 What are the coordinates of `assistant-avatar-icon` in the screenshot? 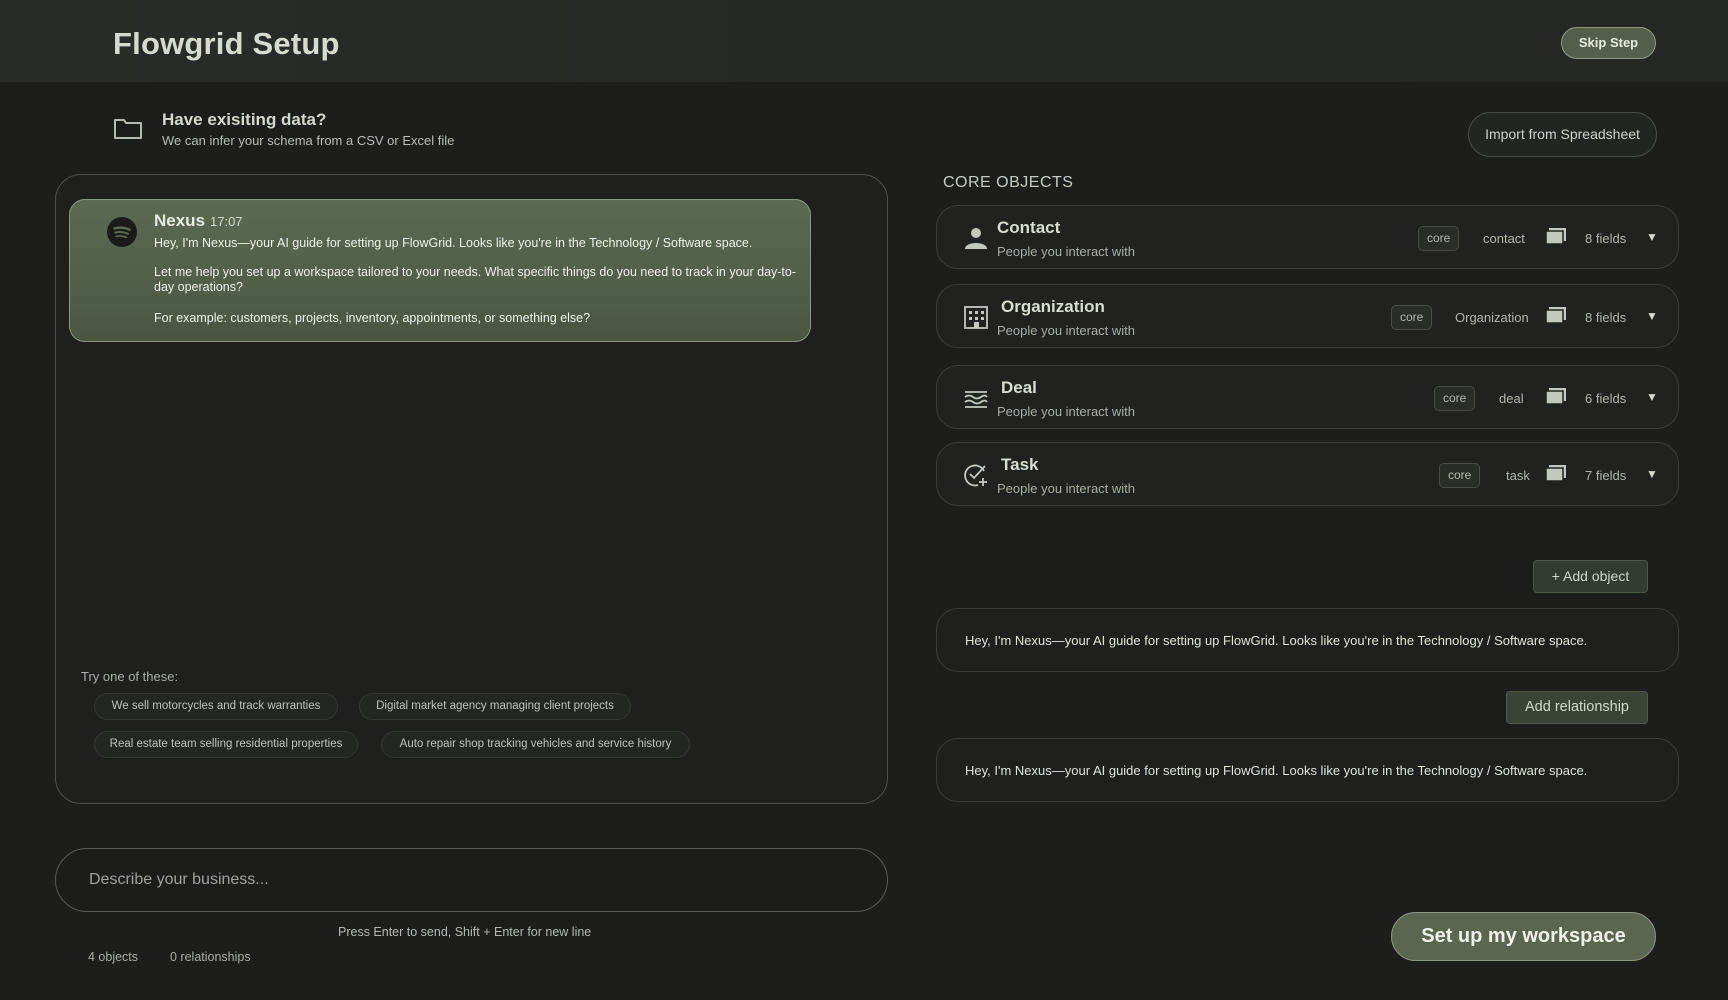 It's located at (122, 232).